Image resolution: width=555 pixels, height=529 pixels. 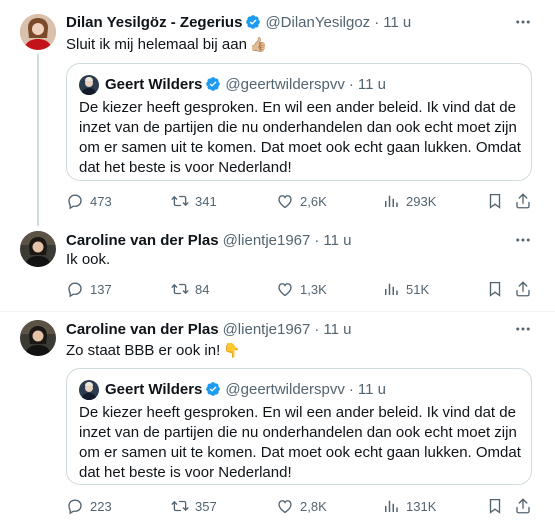 I want to click on like-count: 1,3K, so click(x=313, y=289).